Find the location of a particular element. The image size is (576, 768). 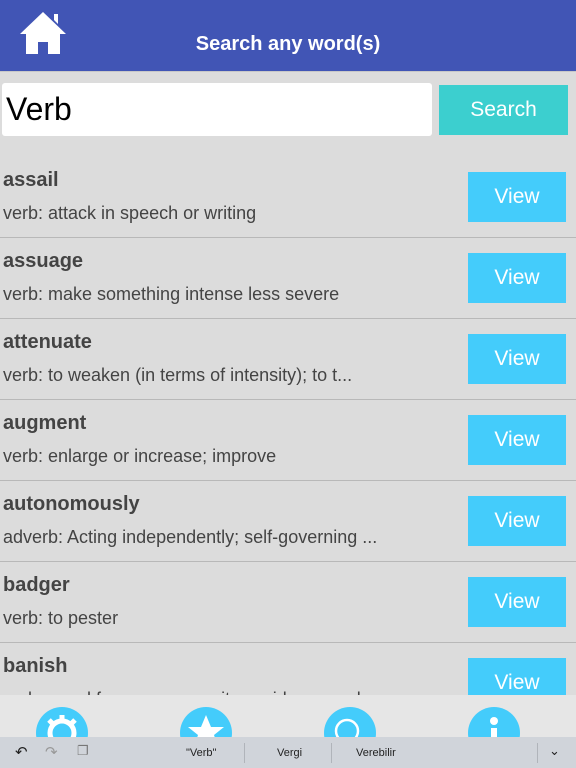

definition: verb: make something intense less severe is located at coordinates (171, 294).